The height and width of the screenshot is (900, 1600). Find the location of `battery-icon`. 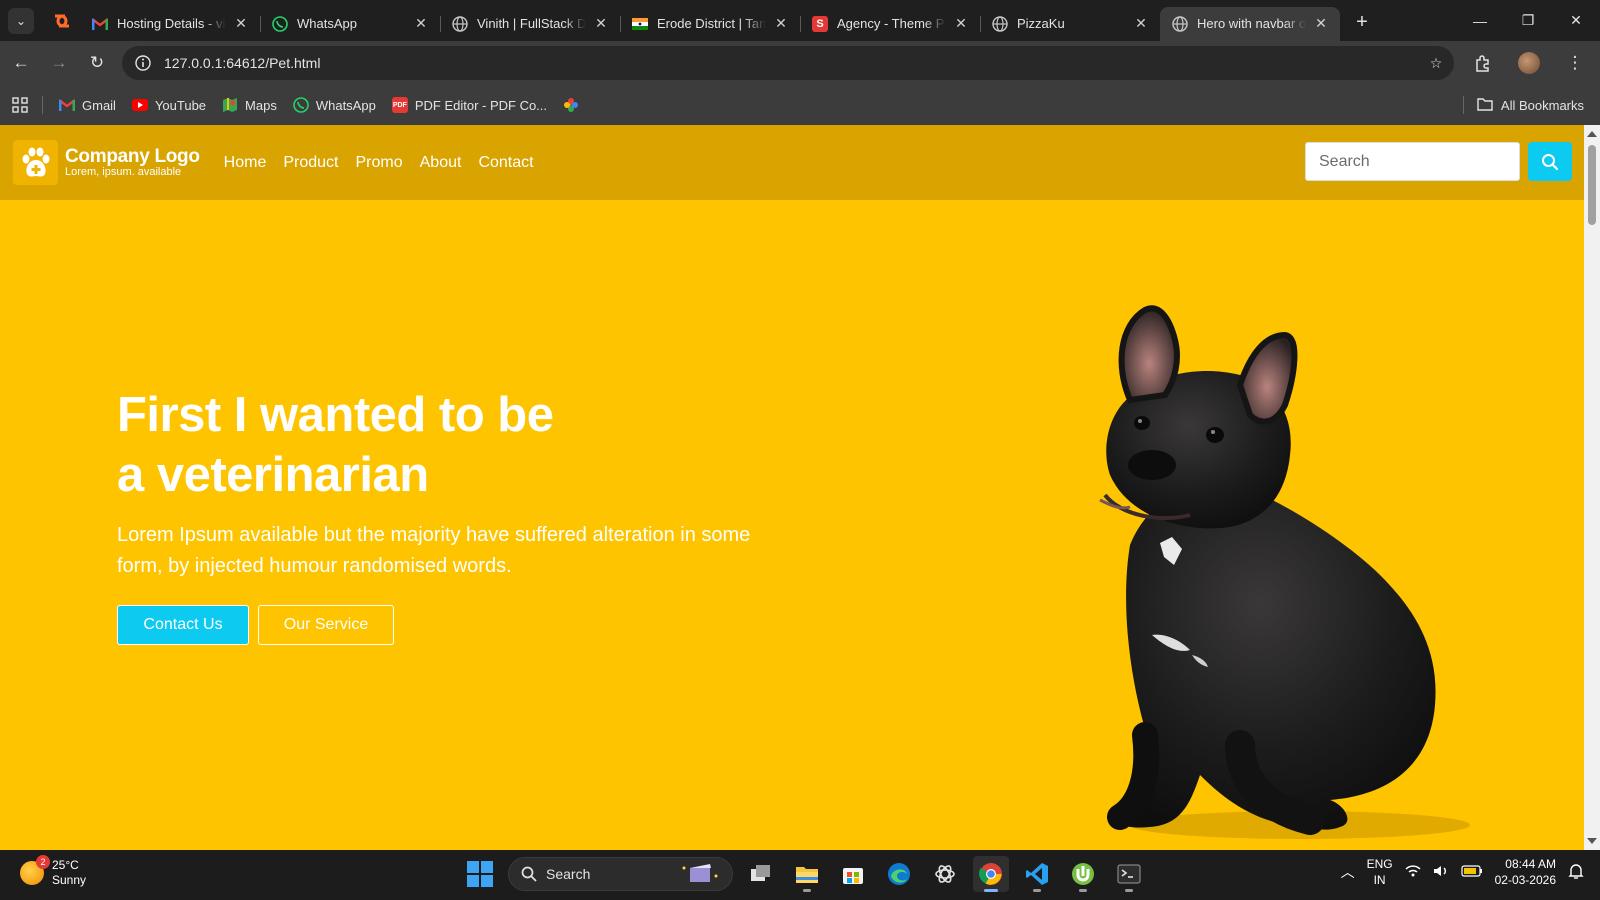

battery-icon is located at coordinates (1472, 872).